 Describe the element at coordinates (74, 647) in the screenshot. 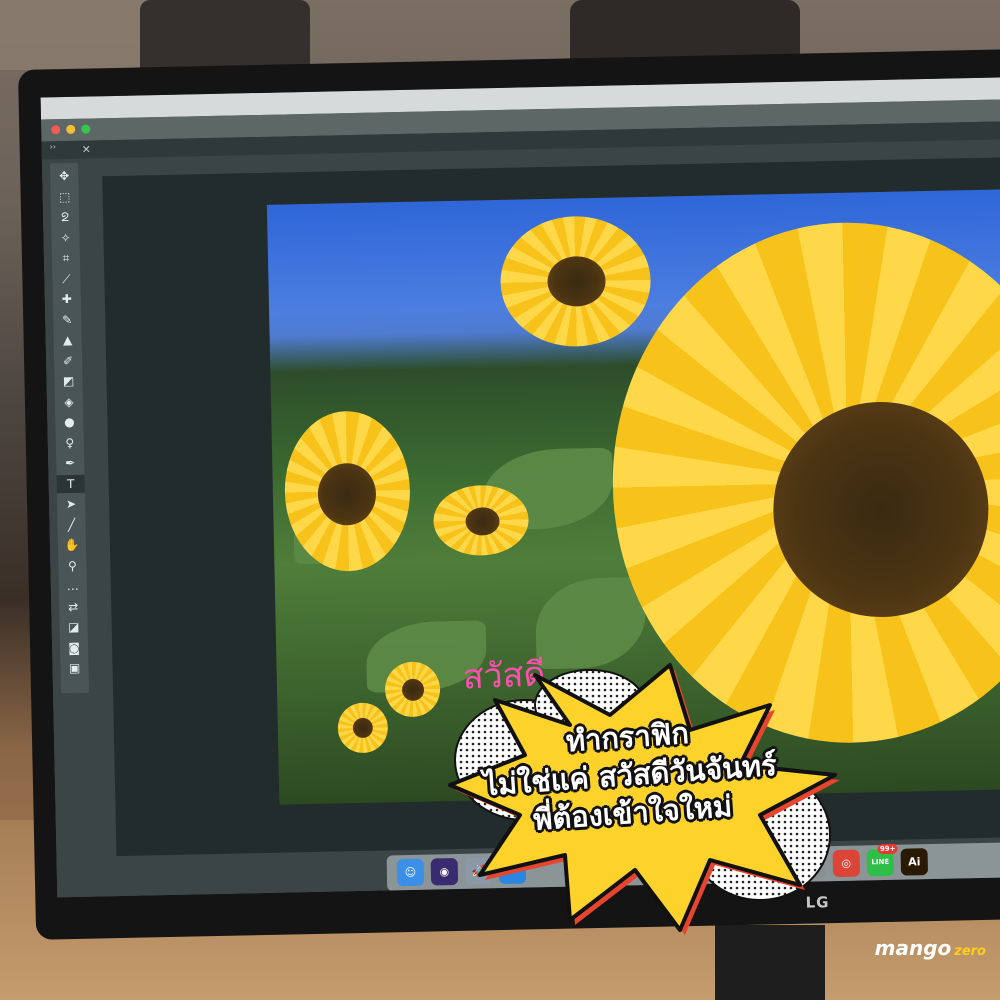

I see `quick-mask-icon: ◙` at that location.